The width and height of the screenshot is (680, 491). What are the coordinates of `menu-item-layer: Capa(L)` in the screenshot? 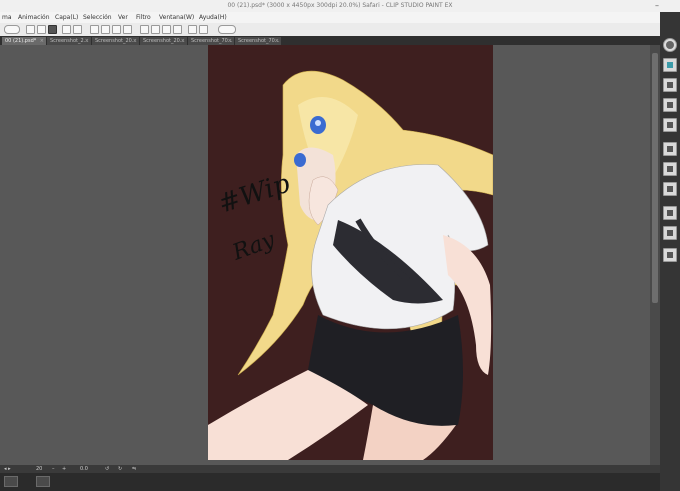 It's located at (66, 17).